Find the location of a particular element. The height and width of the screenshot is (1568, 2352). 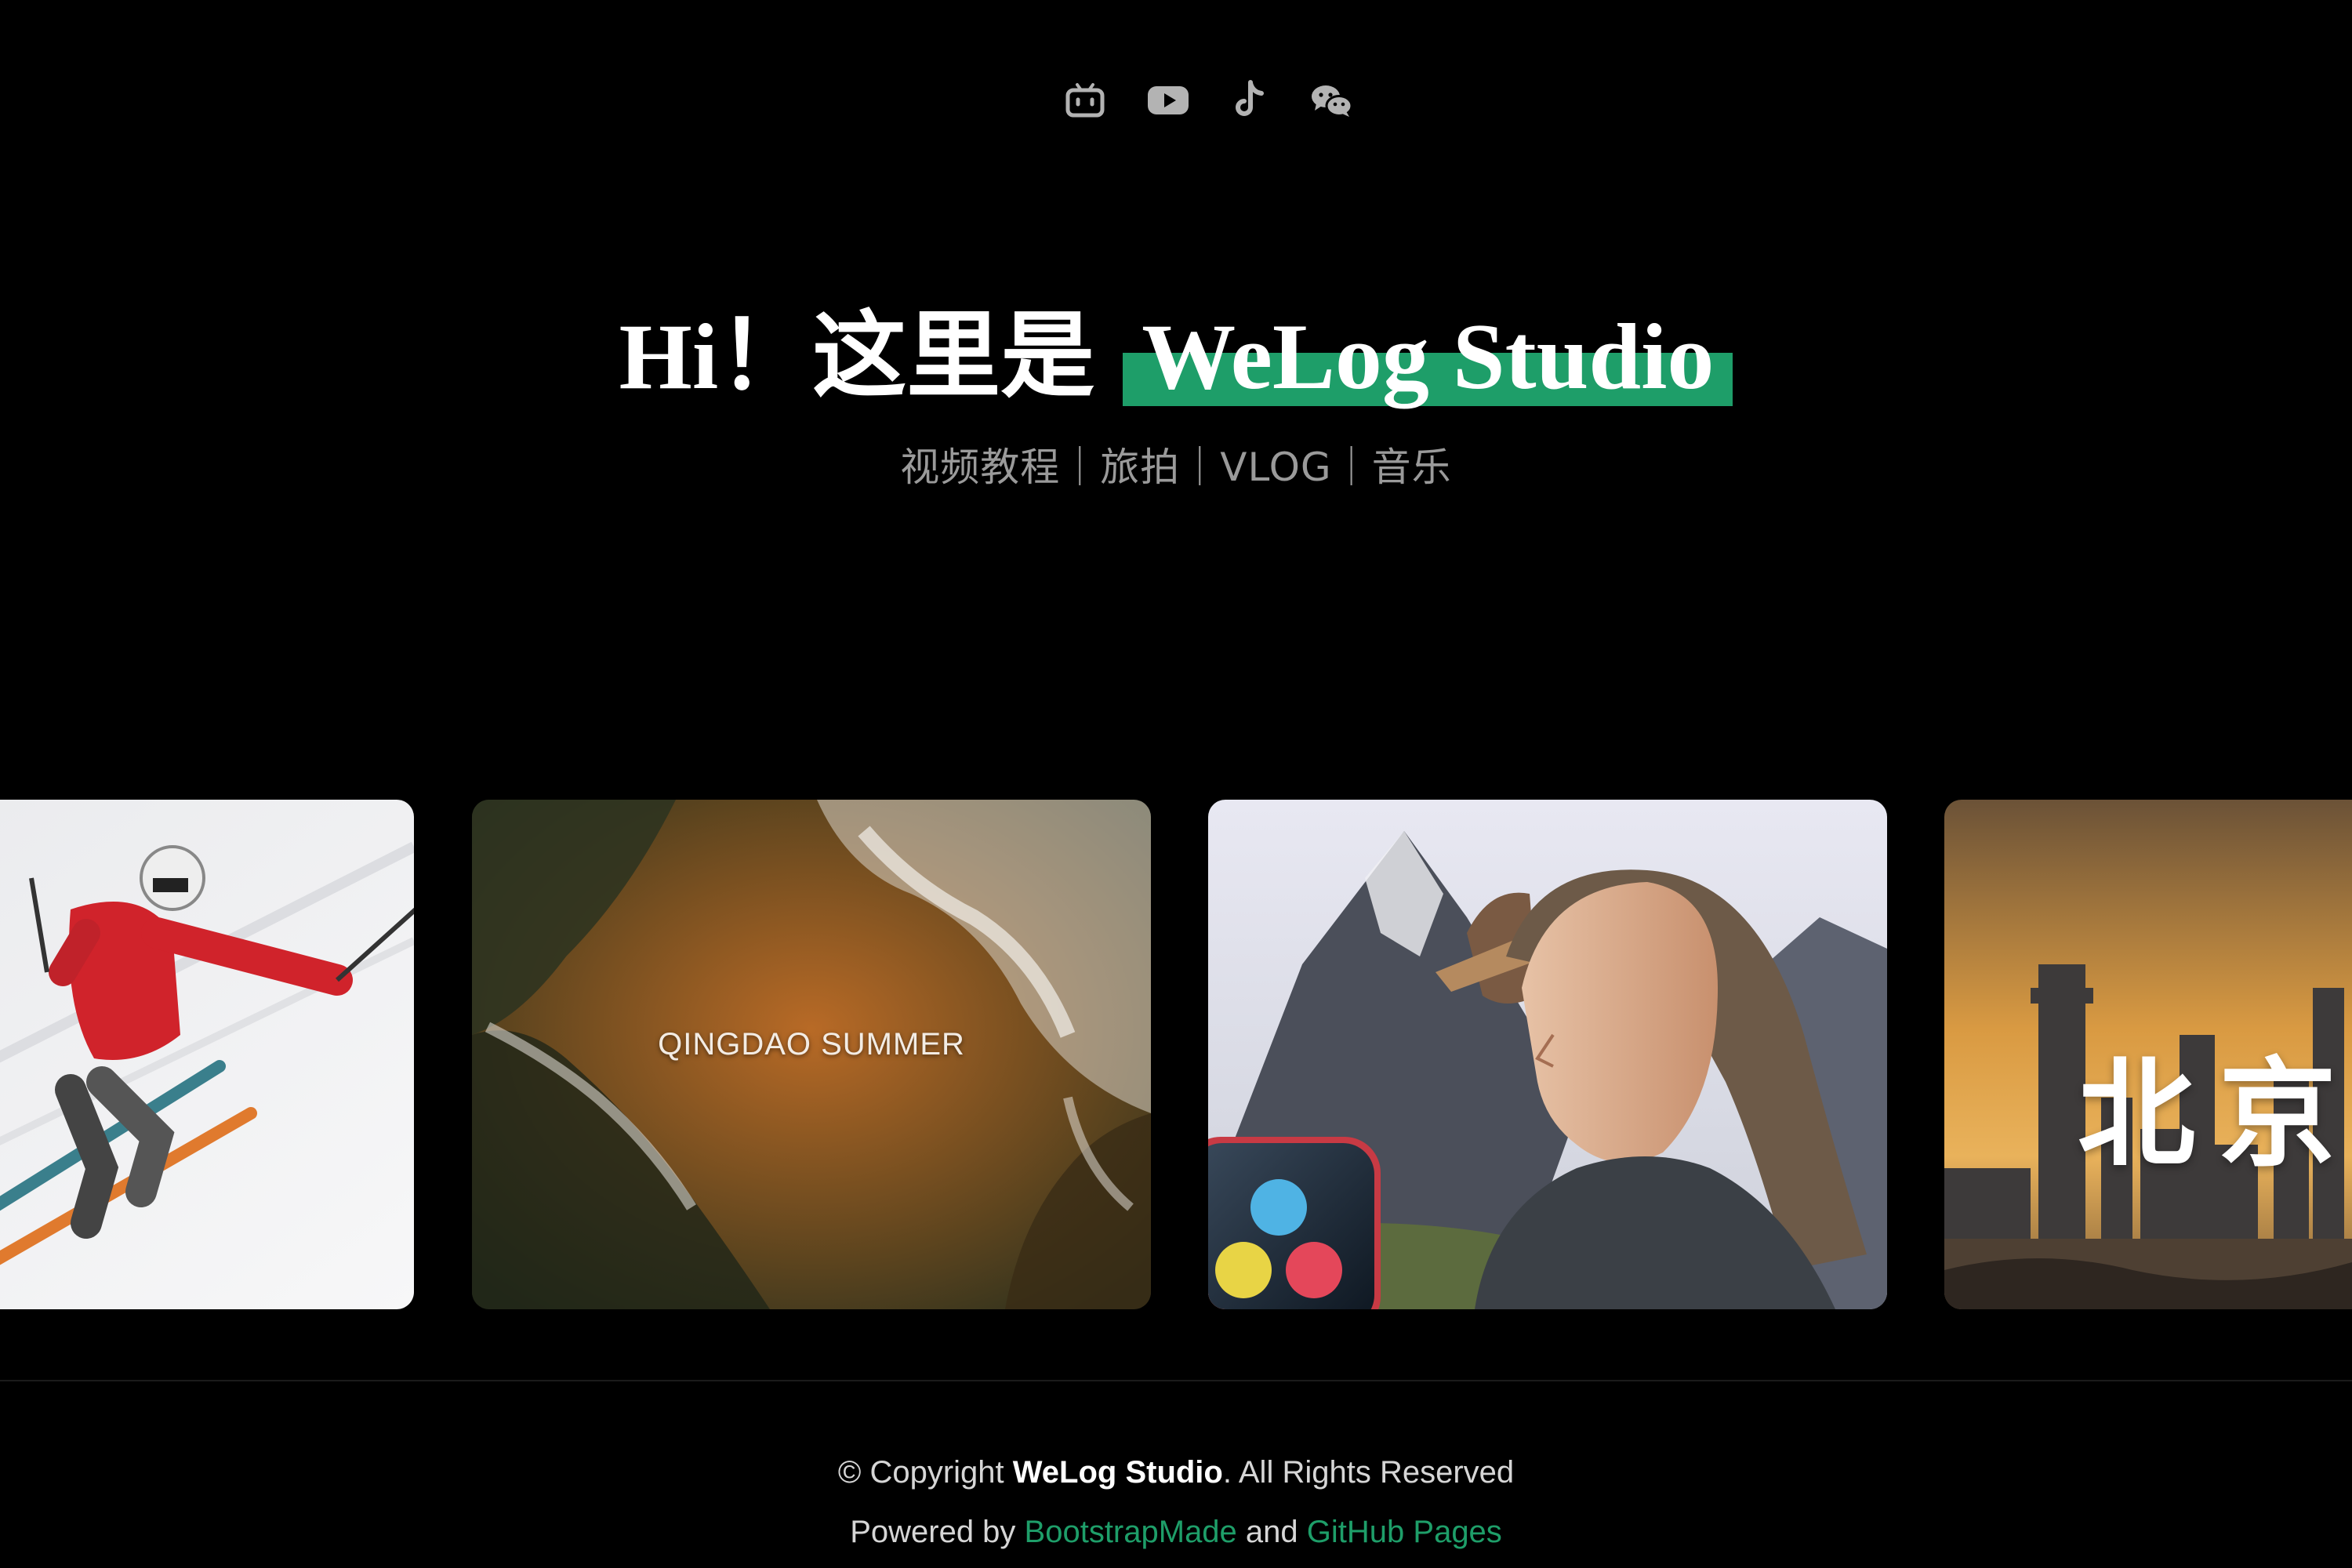

bilibili-link is located at coordinates (1085, 100).